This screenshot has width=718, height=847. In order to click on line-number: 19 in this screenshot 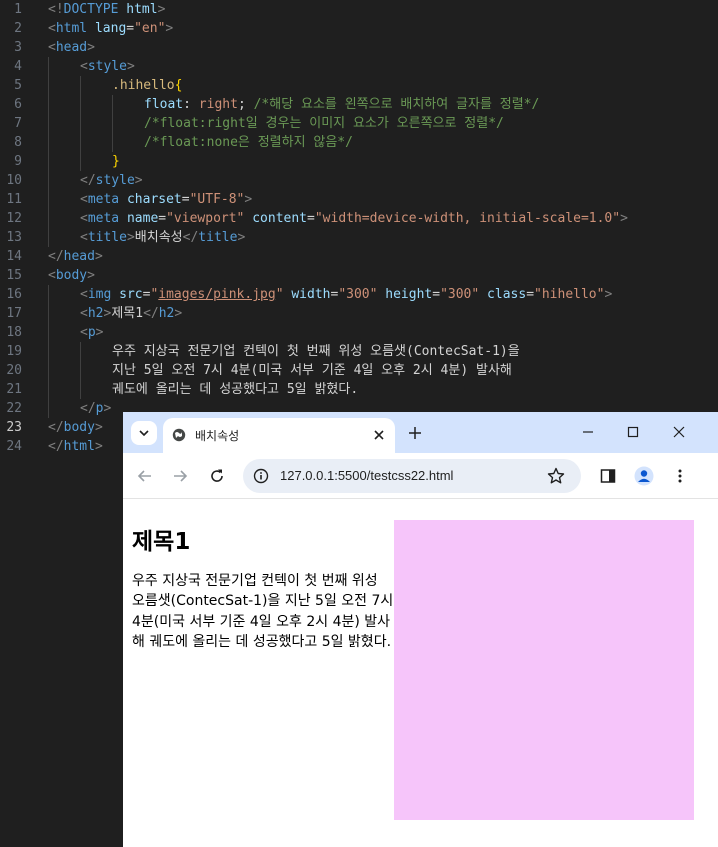, I will do `click(14, 351)`.